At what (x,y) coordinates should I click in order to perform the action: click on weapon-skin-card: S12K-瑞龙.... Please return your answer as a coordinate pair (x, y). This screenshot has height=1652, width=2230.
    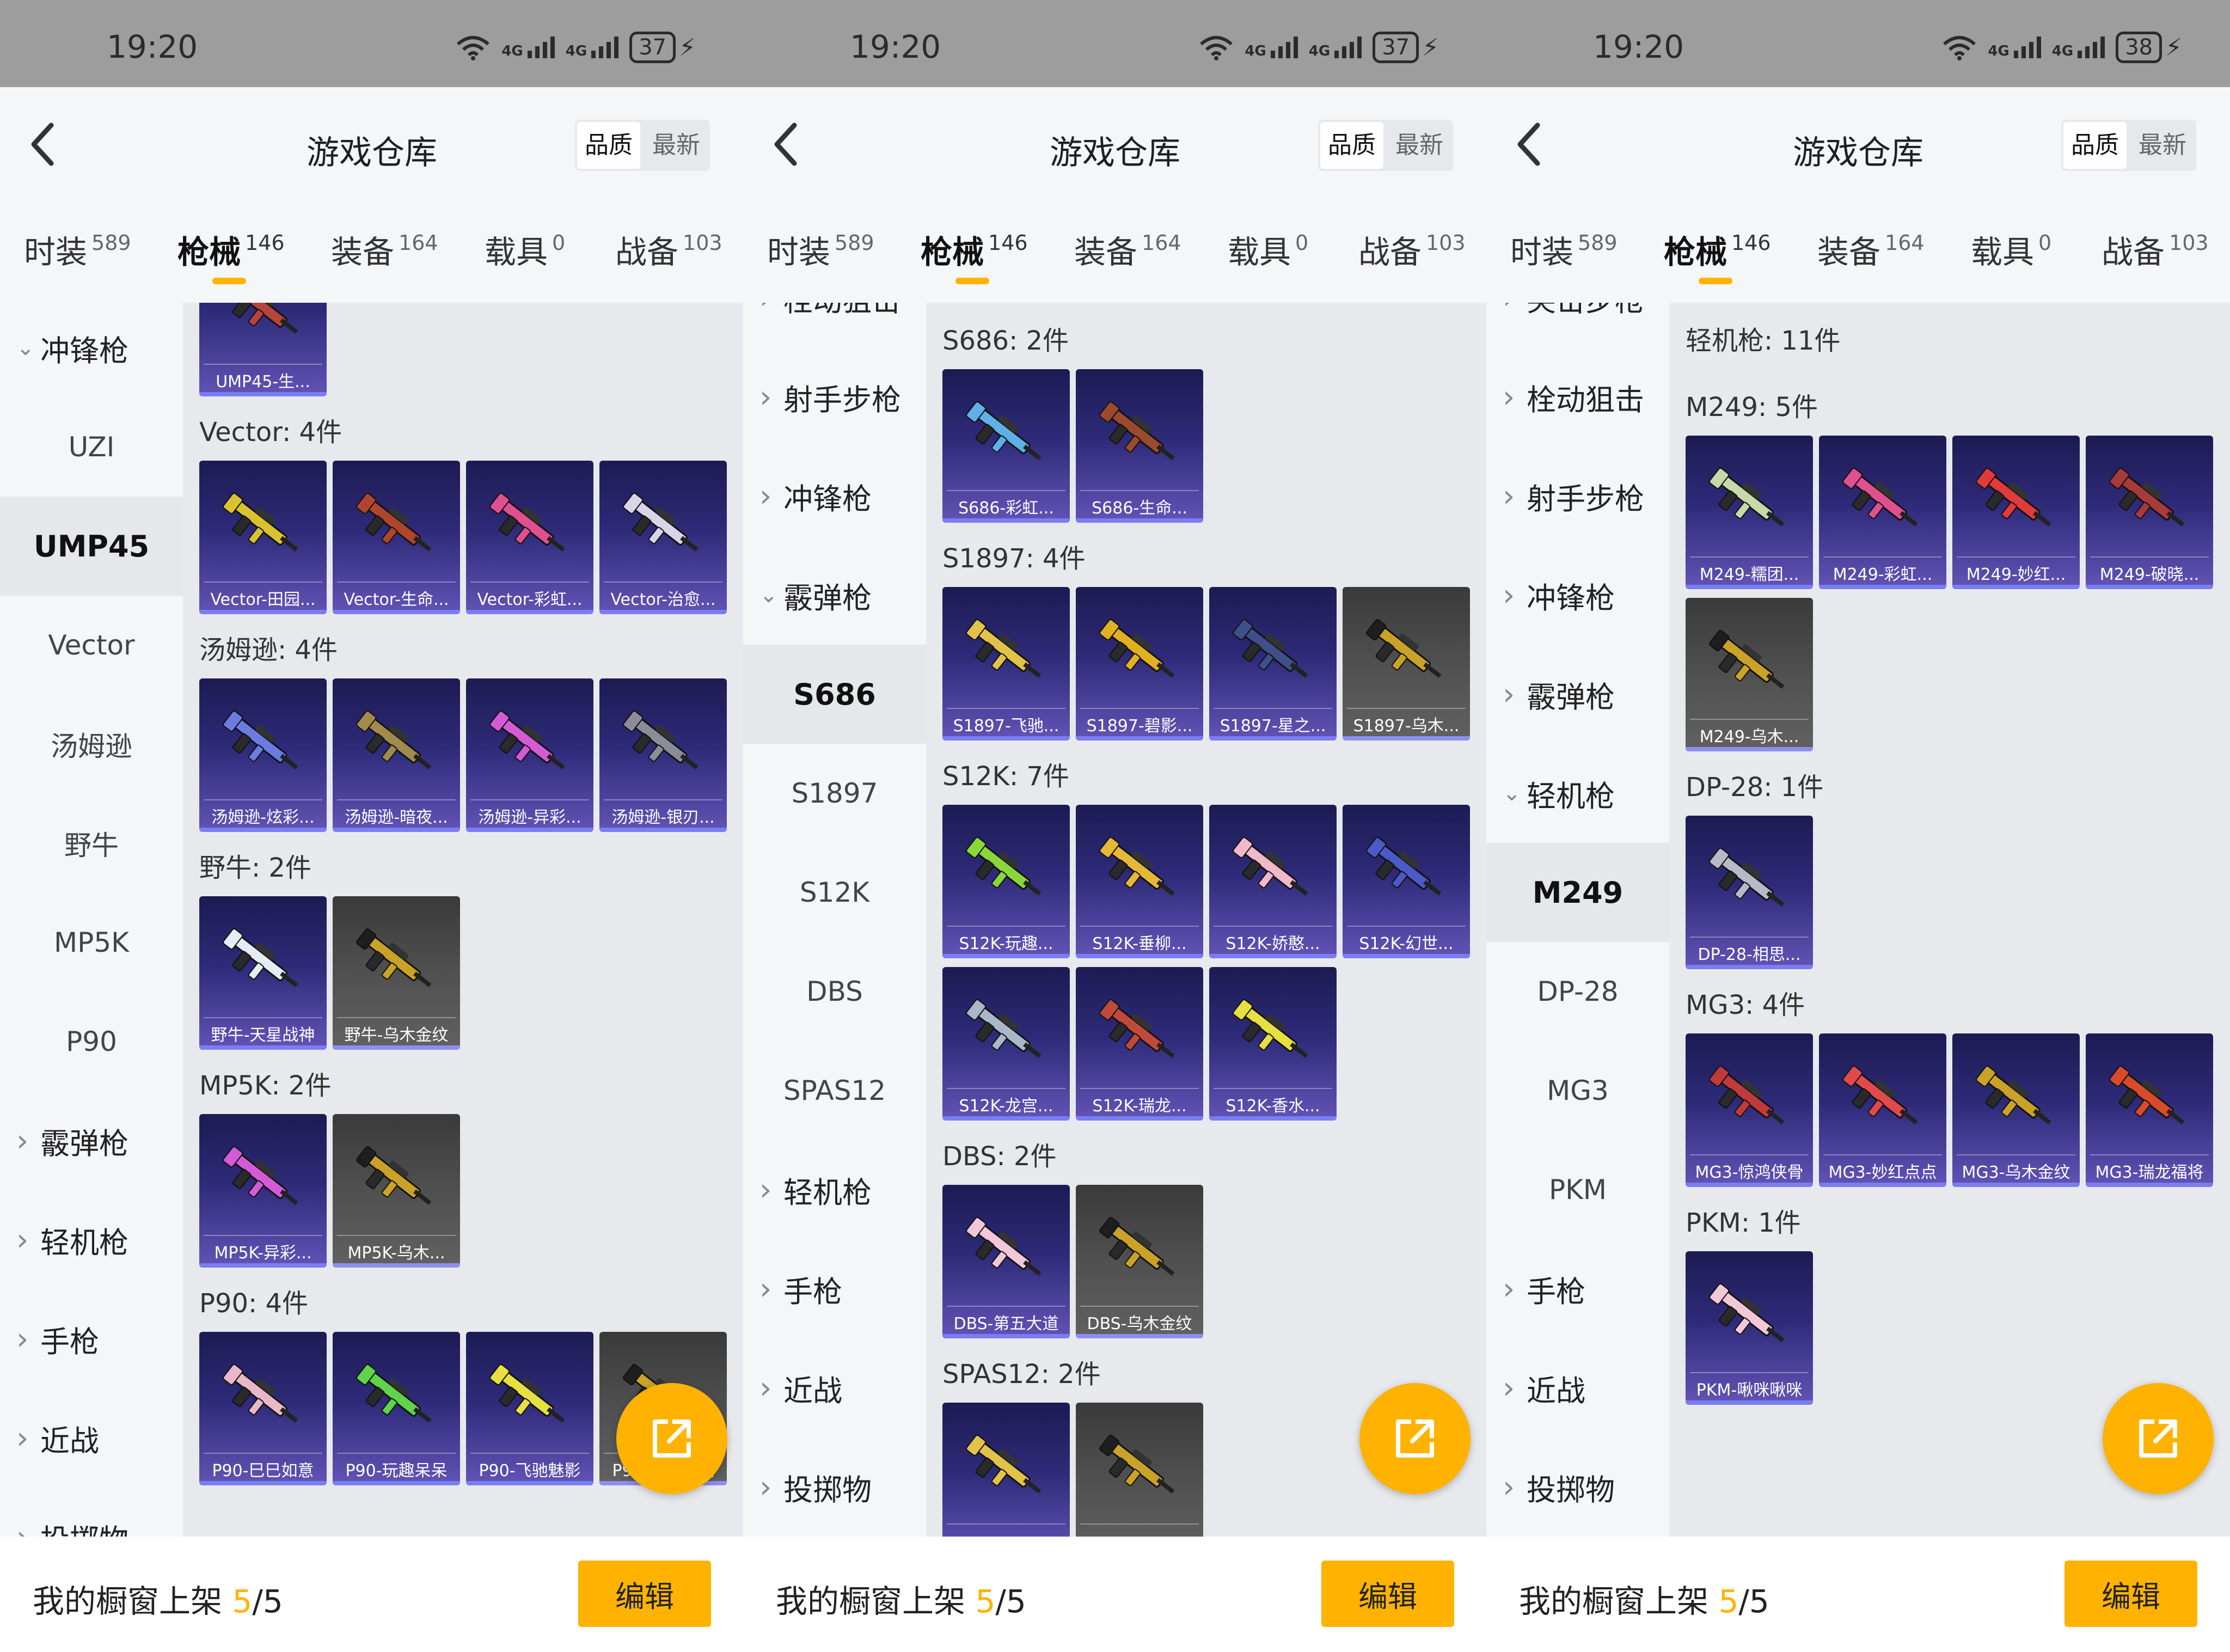
    Looking at the image, I should click on (1139, 1044).